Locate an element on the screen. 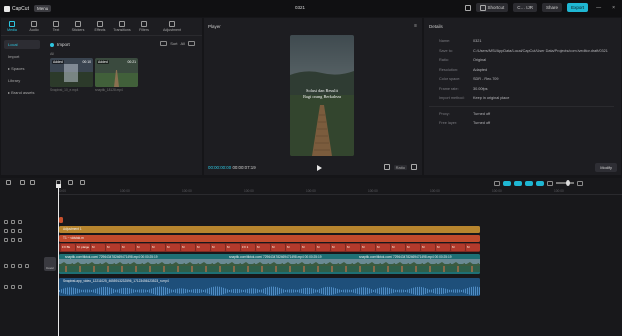 This screenshot has width=622, height=336. sidebar-item-brand-assets: ▸ Brand assets is located at coordinates (22, 92).